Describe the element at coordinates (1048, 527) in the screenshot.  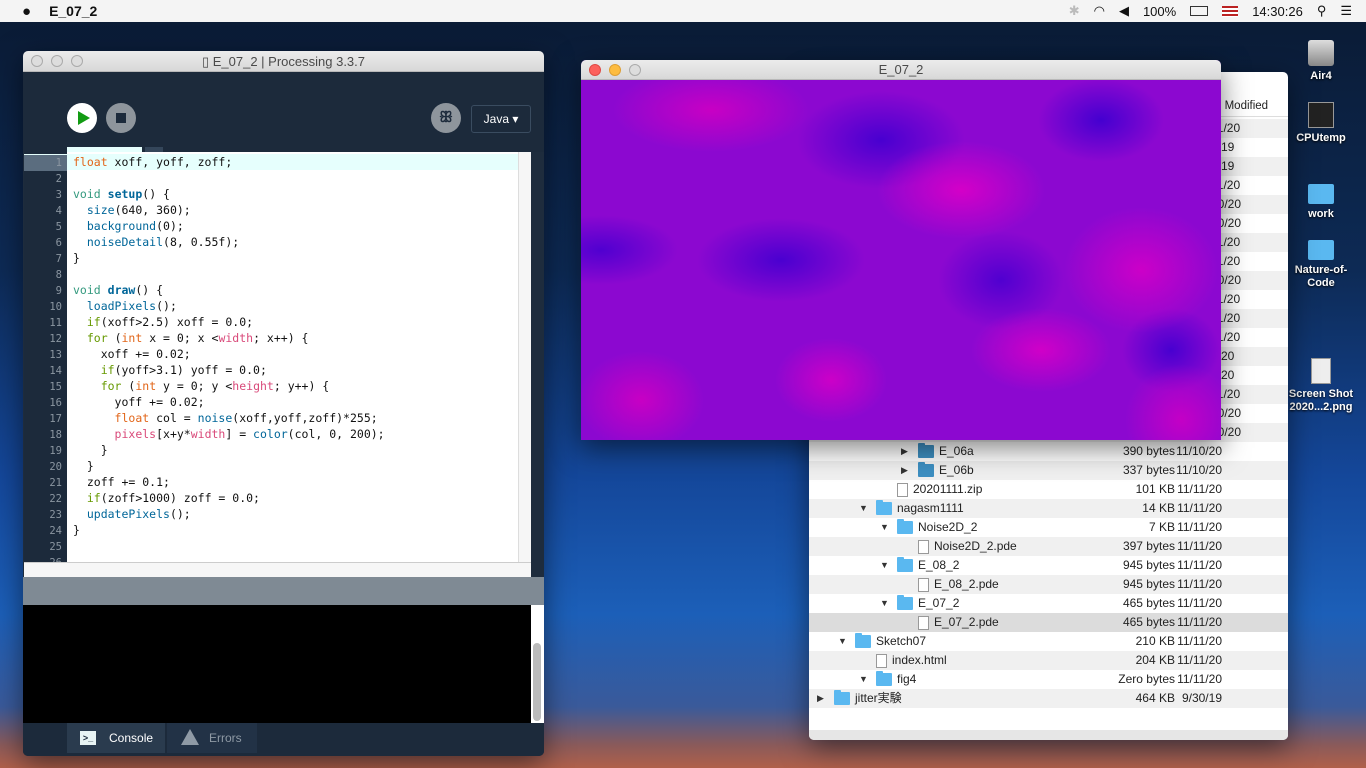
I see `file-row: ▼ Noise2D_2 7 KB 11/11/20` at that location.